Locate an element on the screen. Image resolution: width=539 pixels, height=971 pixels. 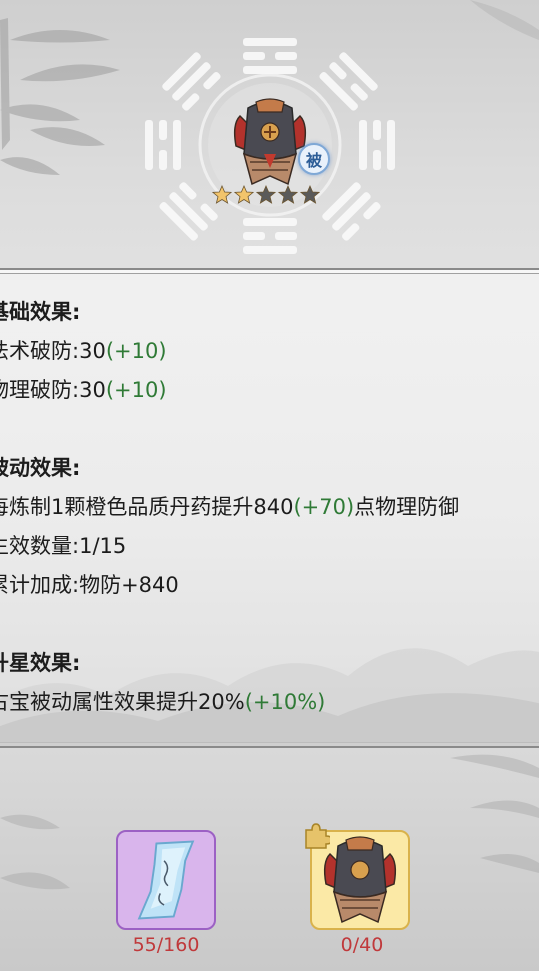
total-bonus-line: 累计加成:物防+840 is located at coordinates (89, 585).